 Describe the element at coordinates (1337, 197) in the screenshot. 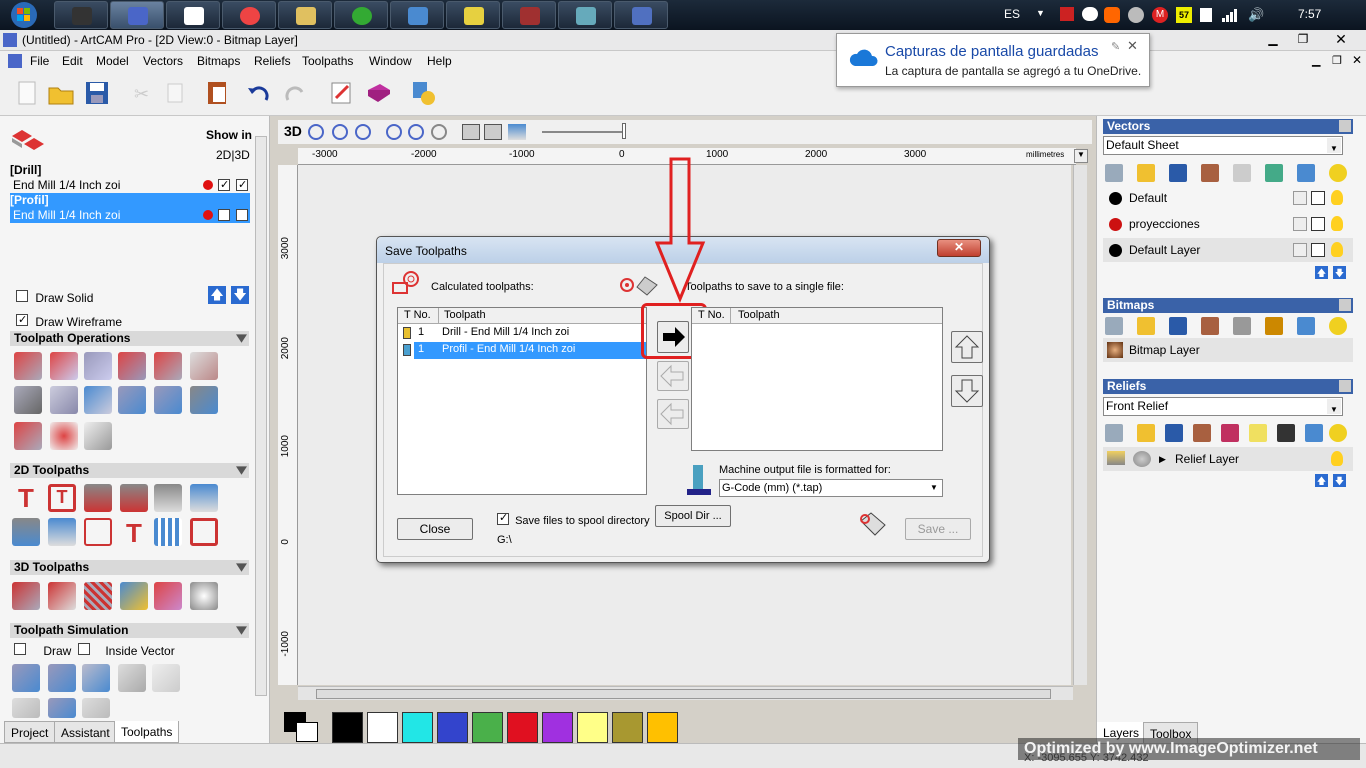

I see `lightbulb-icon` at that location.